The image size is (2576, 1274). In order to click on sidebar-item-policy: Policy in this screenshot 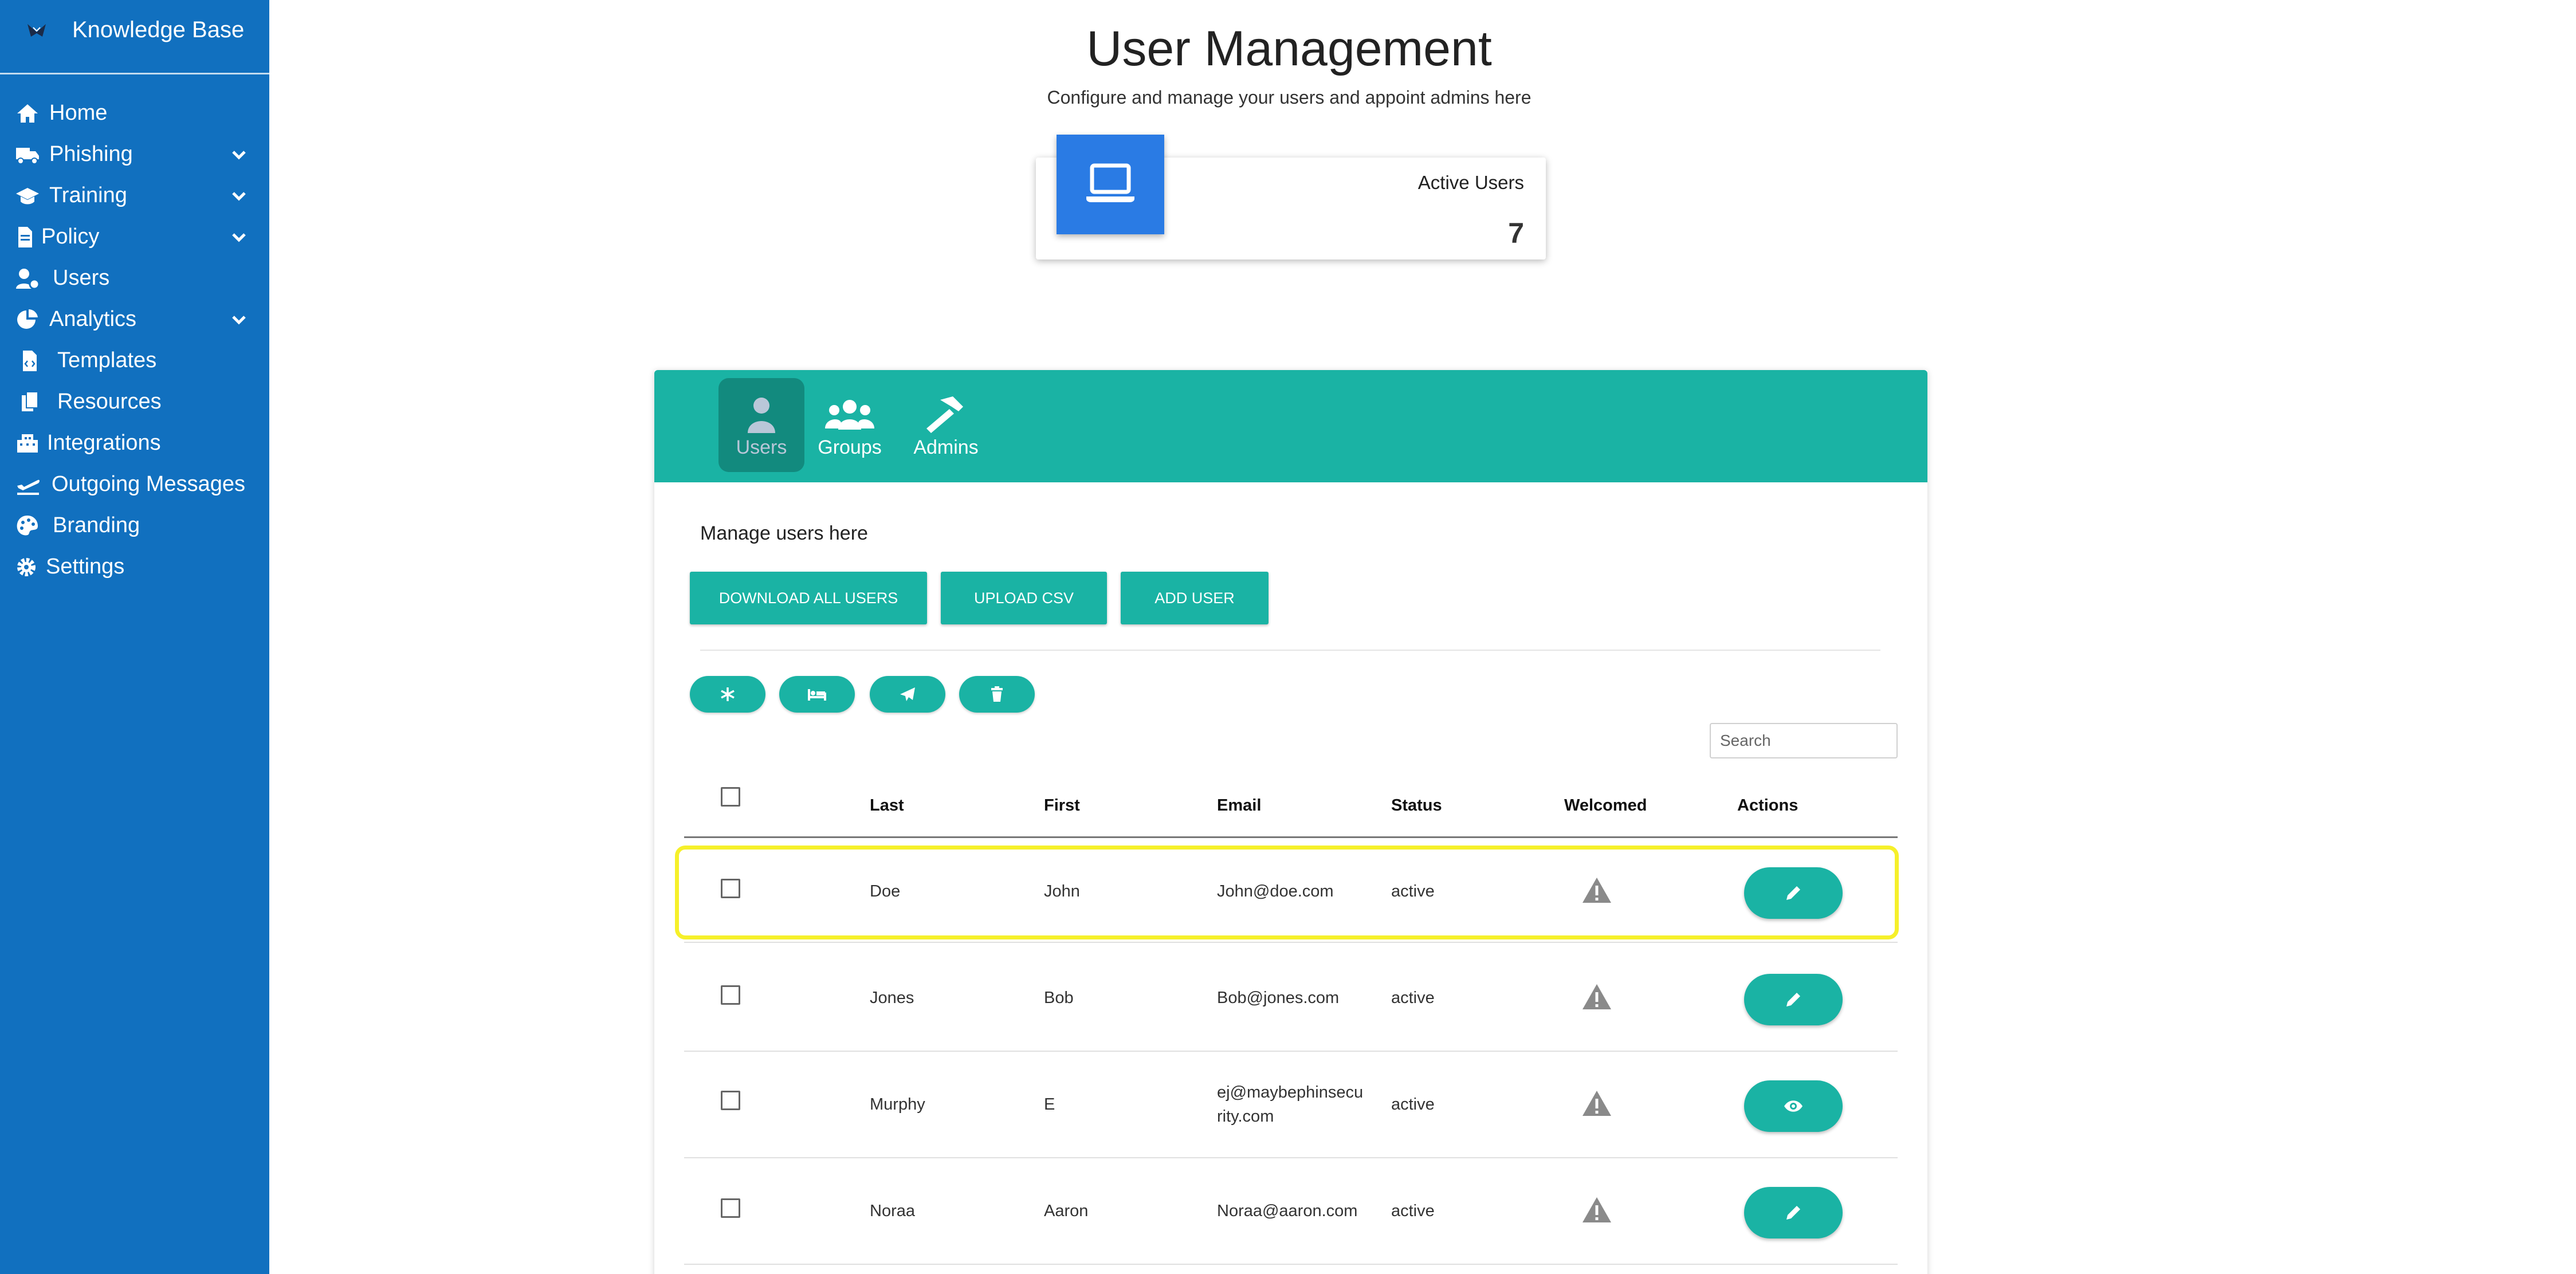, I will do `click(135, 238)`.